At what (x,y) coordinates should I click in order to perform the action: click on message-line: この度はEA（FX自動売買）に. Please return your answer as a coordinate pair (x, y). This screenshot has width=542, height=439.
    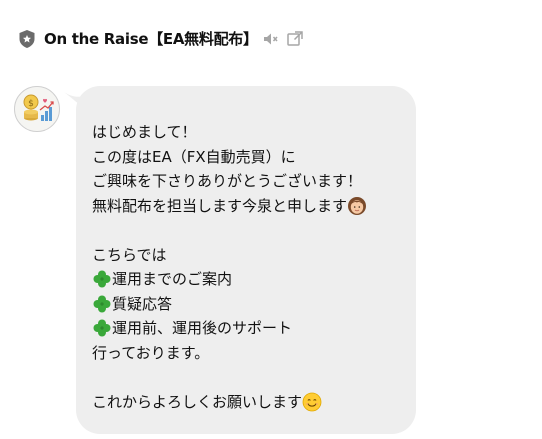
    Looking at the image, I should click on (194, 156).